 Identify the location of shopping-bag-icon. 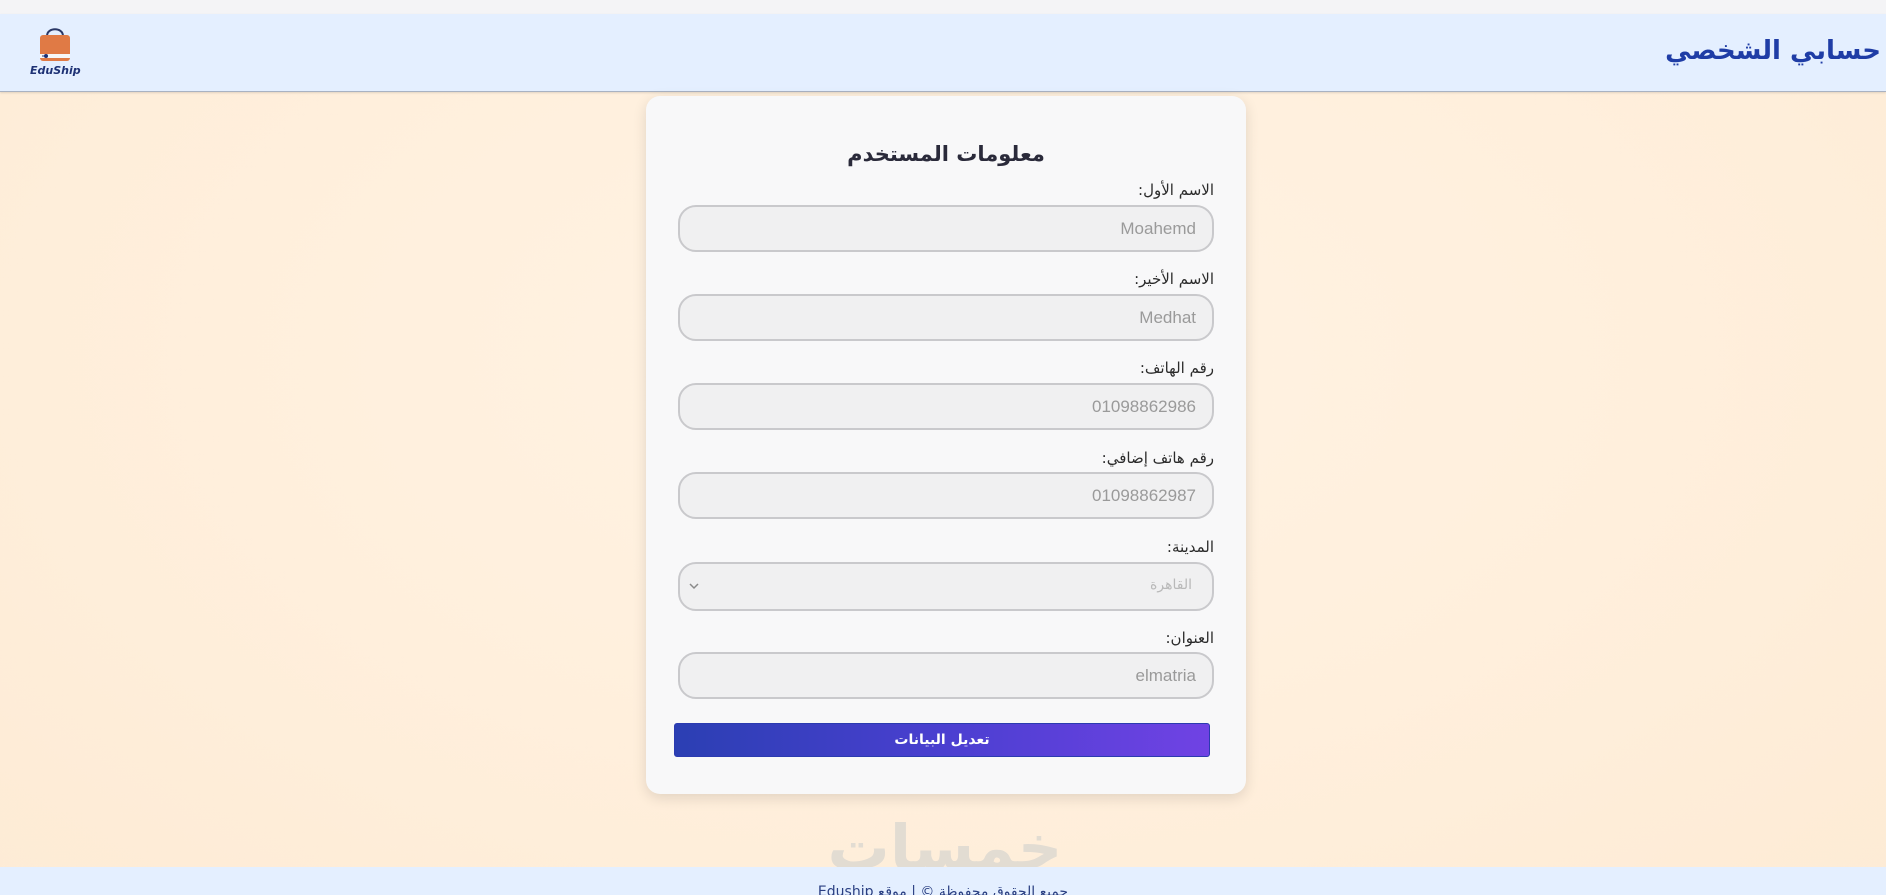
(55, 44).